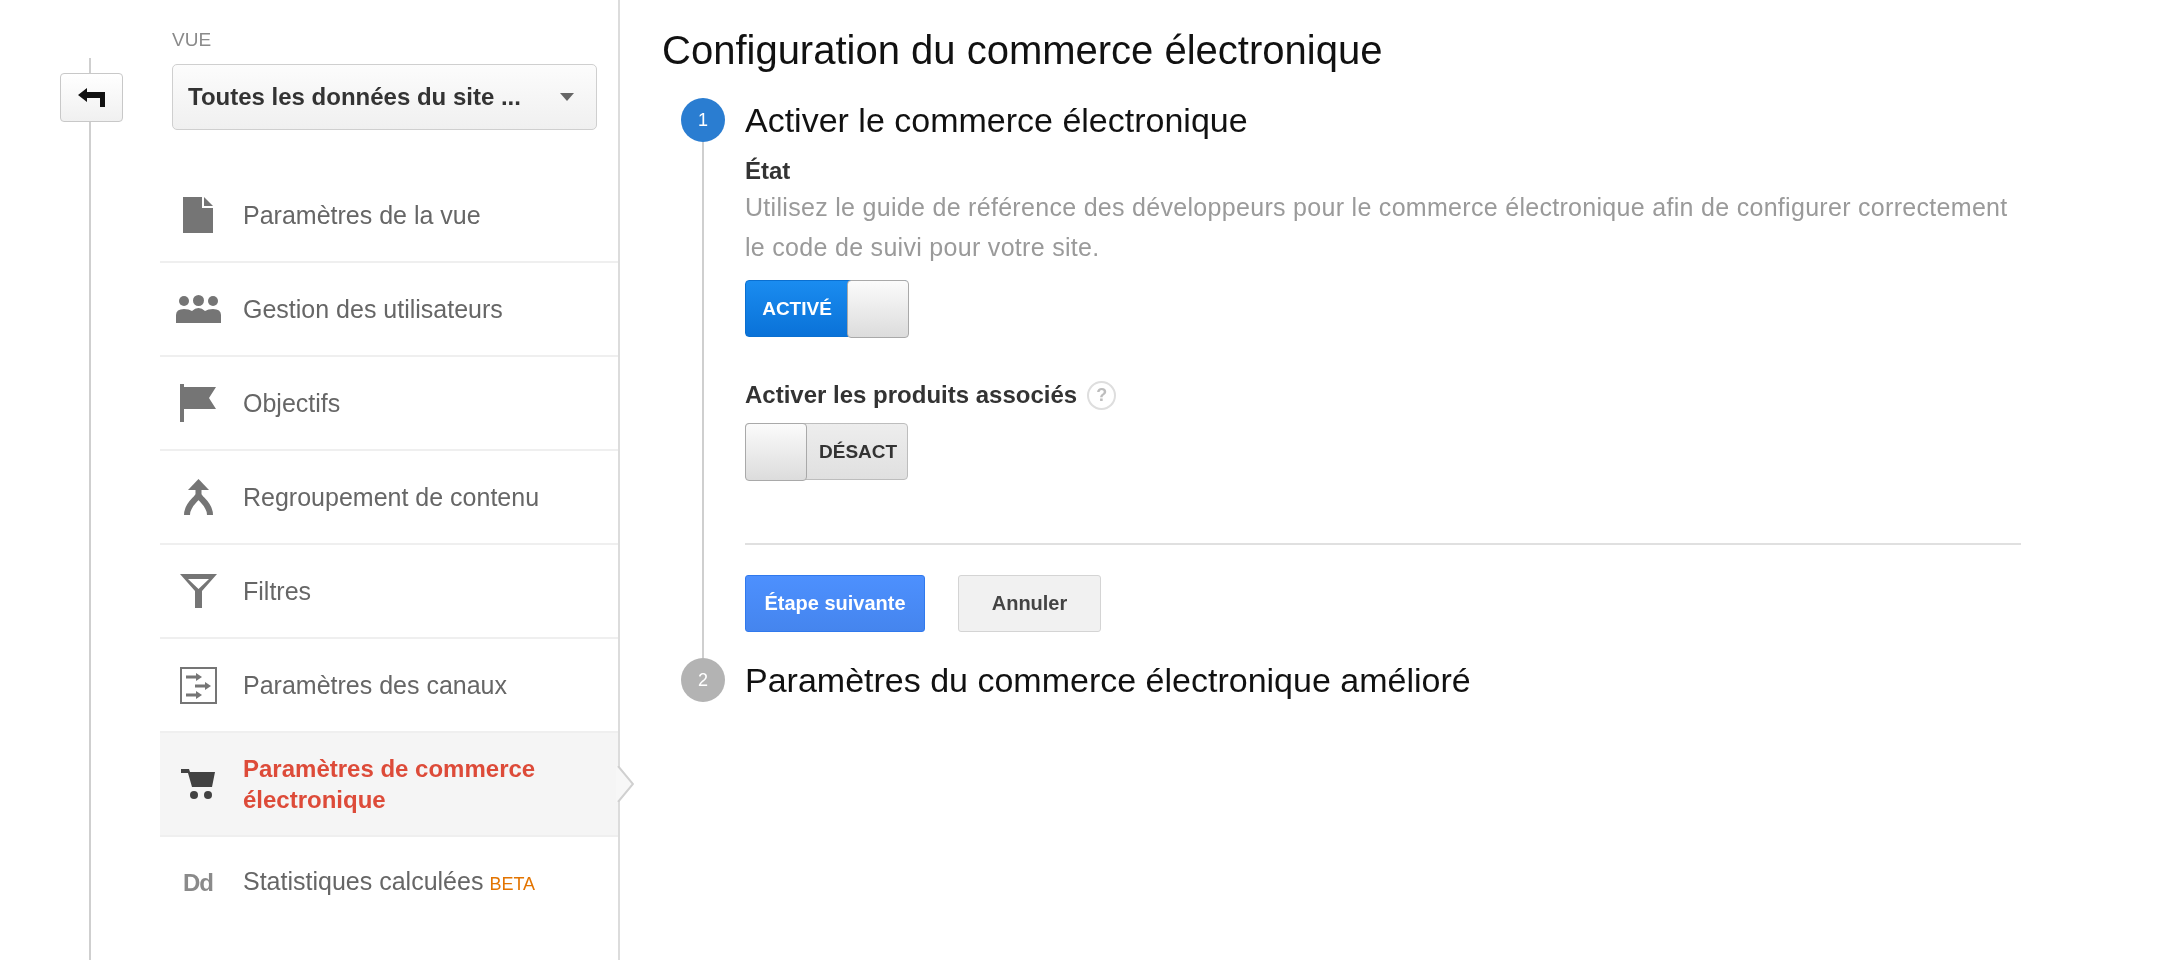 This screenshot has width=2174, height=960. I want to click on channel-arrows-icon, so click(198, 685).